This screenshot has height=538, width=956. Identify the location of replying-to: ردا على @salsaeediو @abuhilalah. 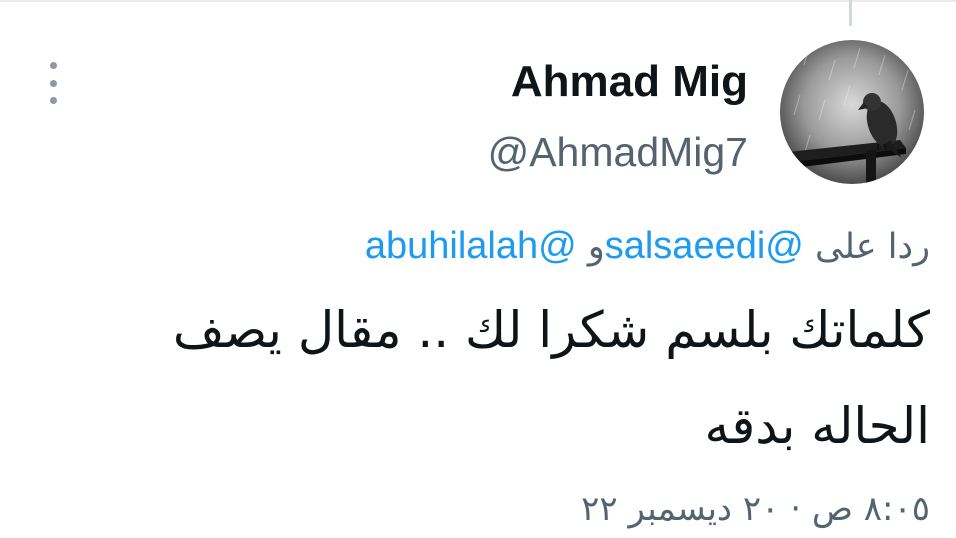
(647, 246).